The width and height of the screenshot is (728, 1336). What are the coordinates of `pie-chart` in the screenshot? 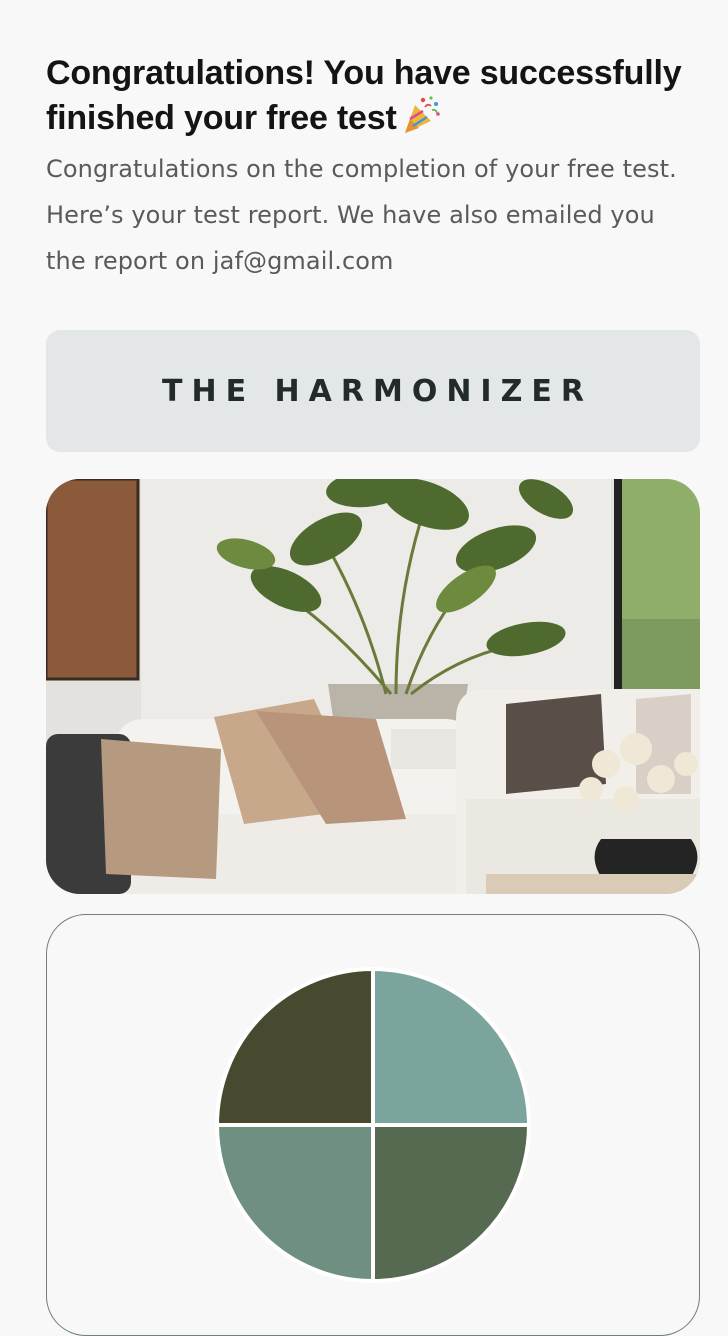 It's located at (373, 1125).